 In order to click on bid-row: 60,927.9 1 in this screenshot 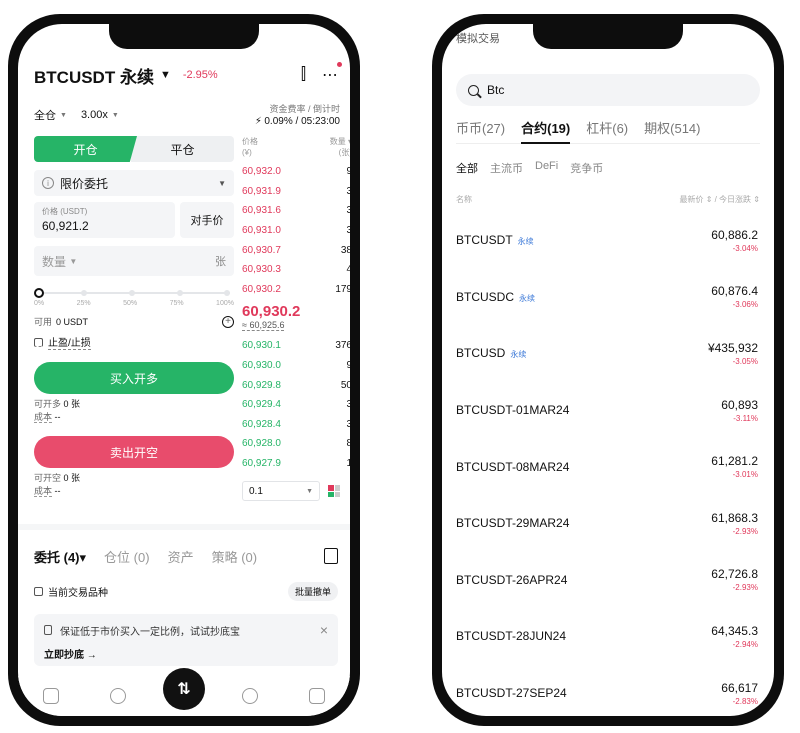, I will do `click(296, 464)`.